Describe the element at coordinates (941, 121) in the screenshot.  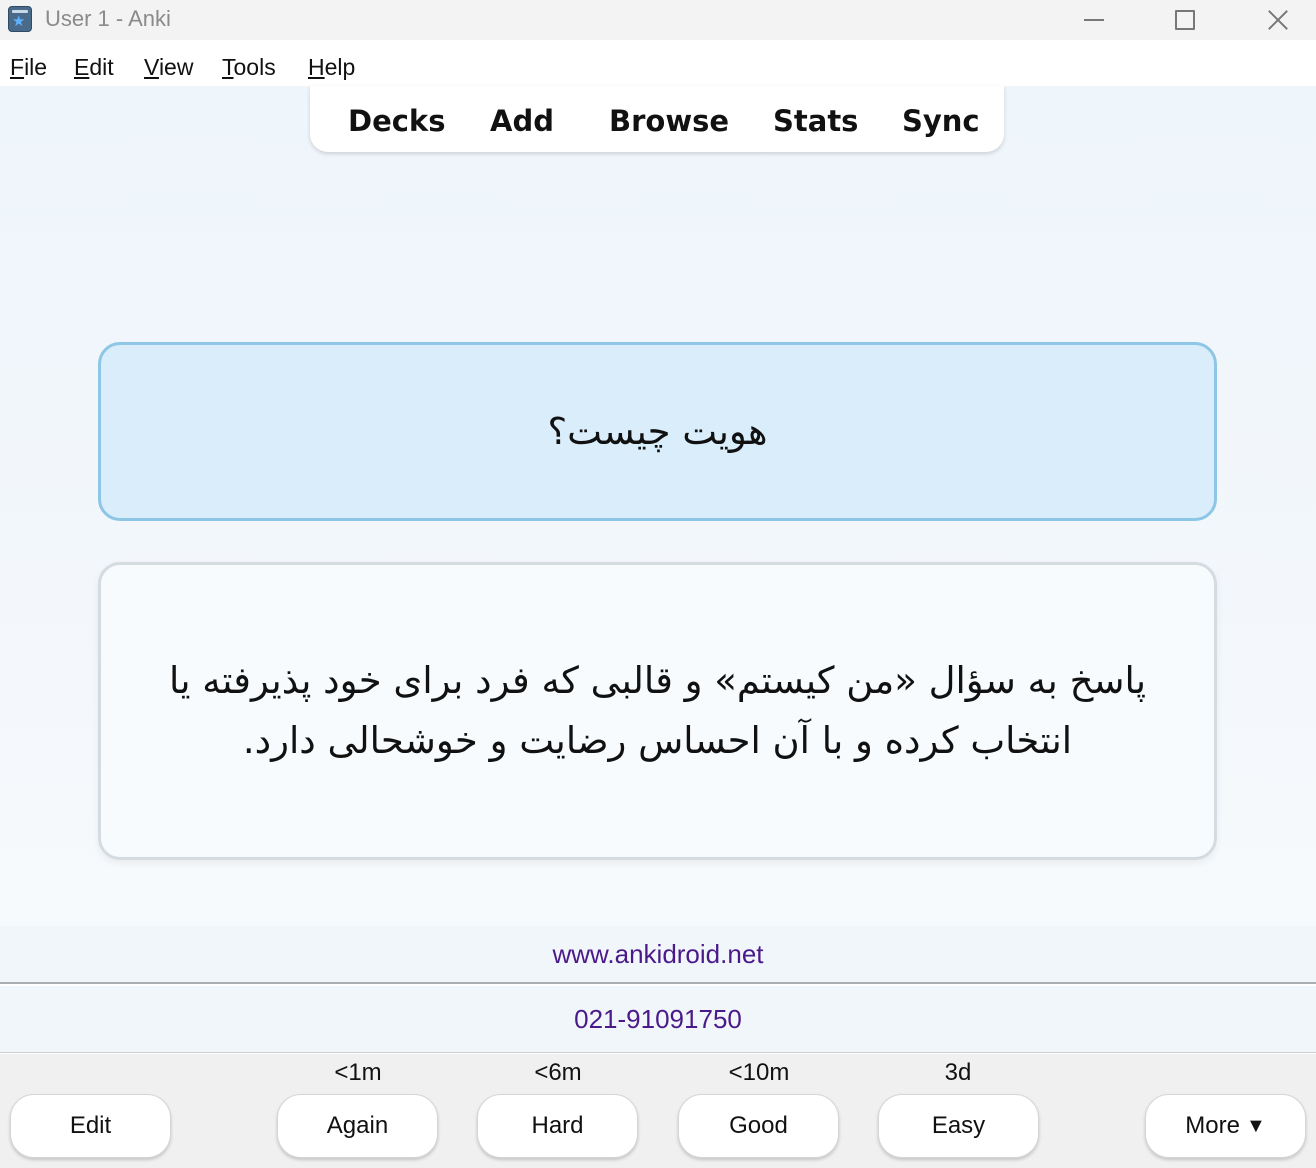
I see `toolbar-sync: Sync` at that location.